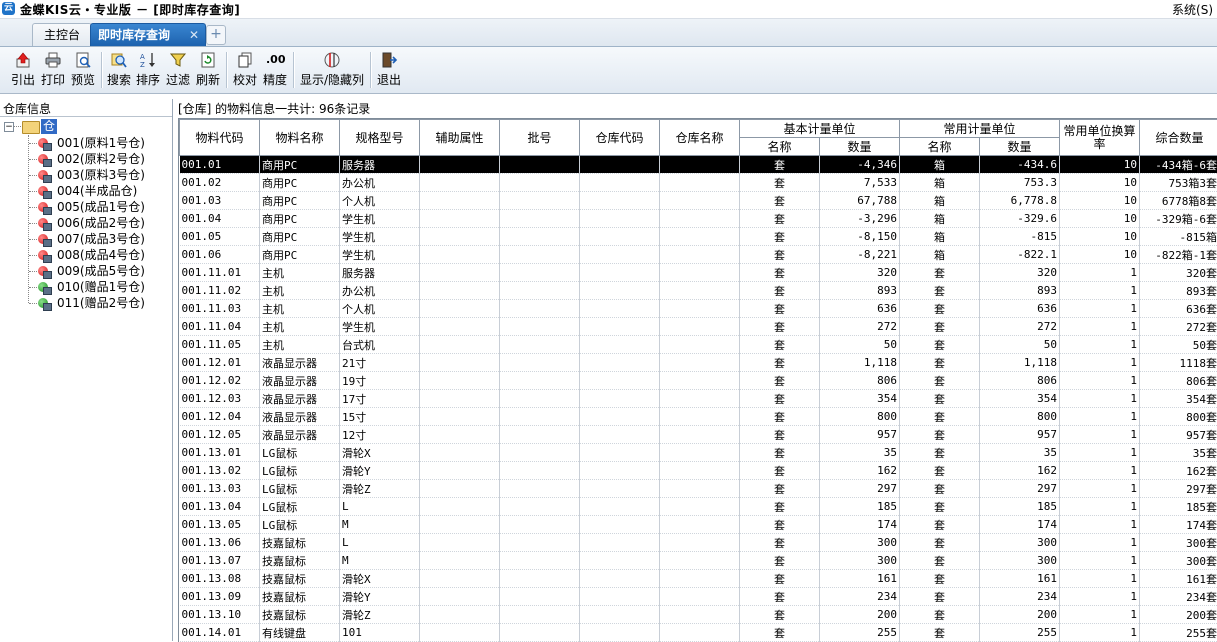  What do you see at coordinates (380, 363) in the screenshot?
I see `table-cell: 21寸` at bounding box center [380, 363].